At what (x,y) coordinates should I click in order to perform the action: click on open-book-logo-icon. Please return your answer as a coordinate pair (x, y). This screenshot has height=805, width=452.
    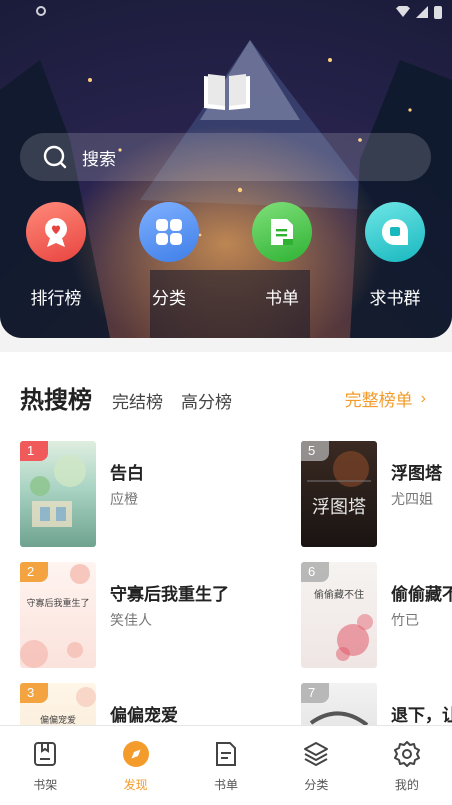
    Looking at the image, I should click on (227, 92).